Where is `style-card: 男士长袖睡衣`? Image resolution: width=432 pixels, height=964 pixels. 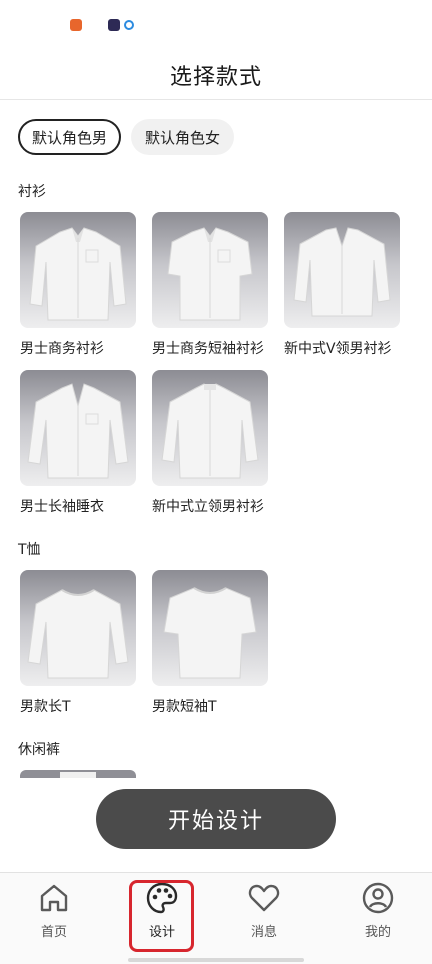 style-card: 男士长袖睡衣 is located at coordinates (78, 442).